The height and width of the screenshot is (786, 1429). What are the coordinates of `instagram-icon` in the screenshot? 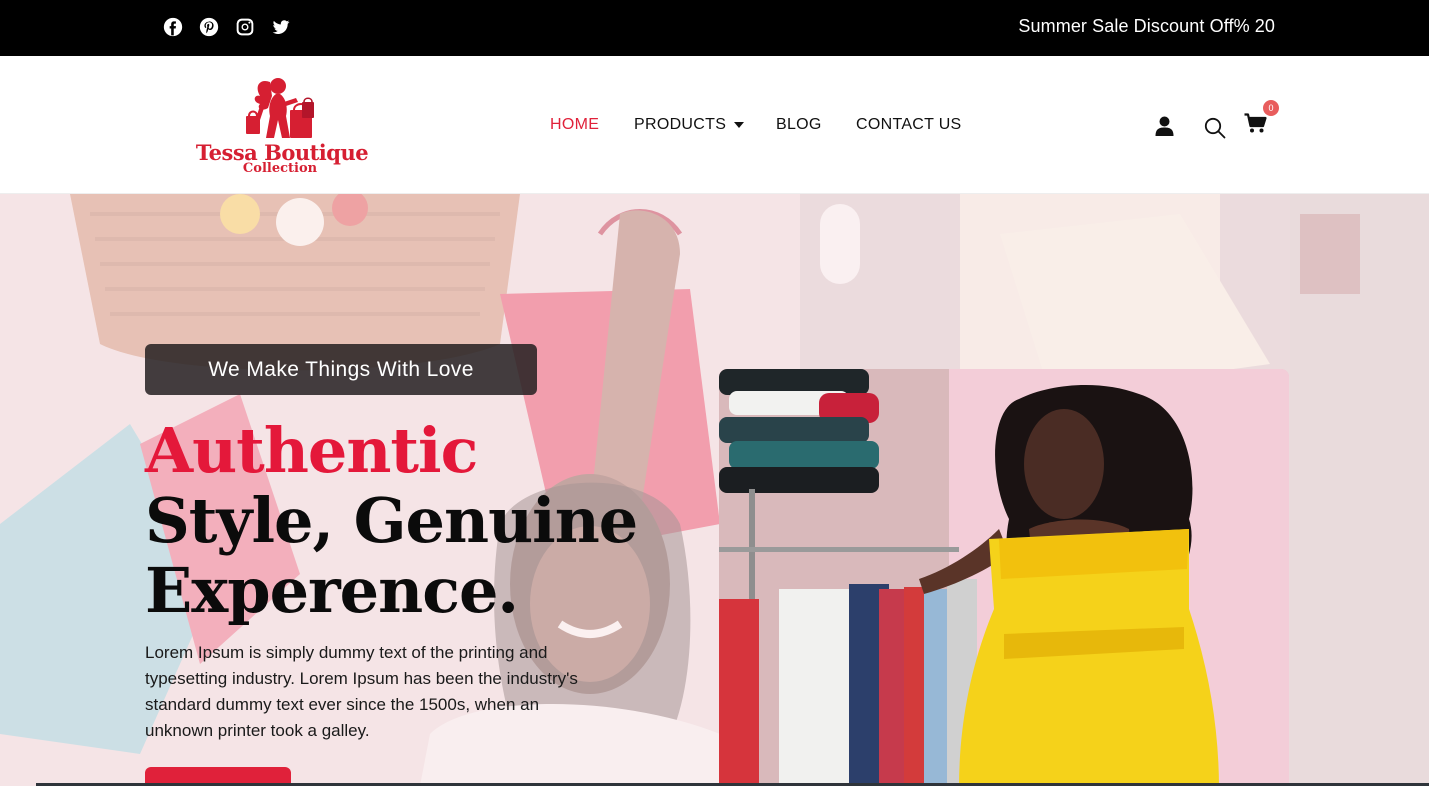 It's located at (245, 27).